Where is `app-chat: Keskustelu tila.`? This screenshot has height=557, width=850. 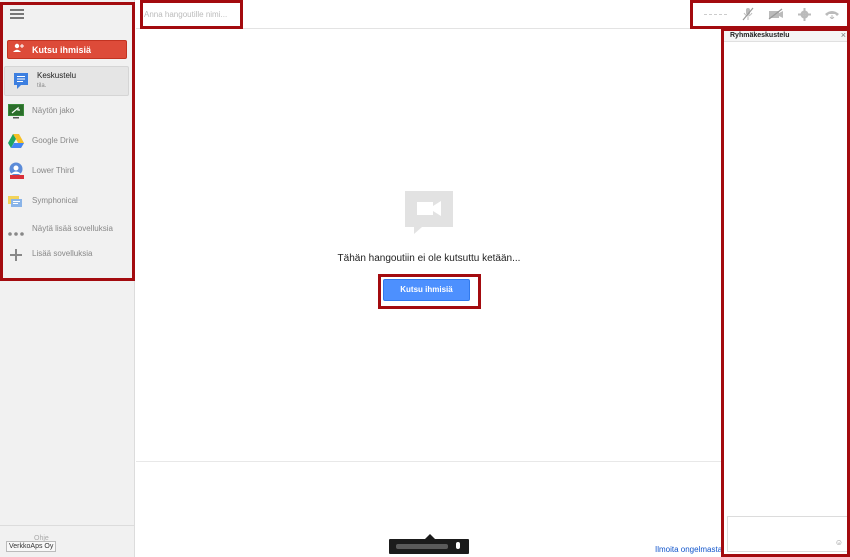 app-chat: Keskustelu tila. is located at coordinates (66, 81).